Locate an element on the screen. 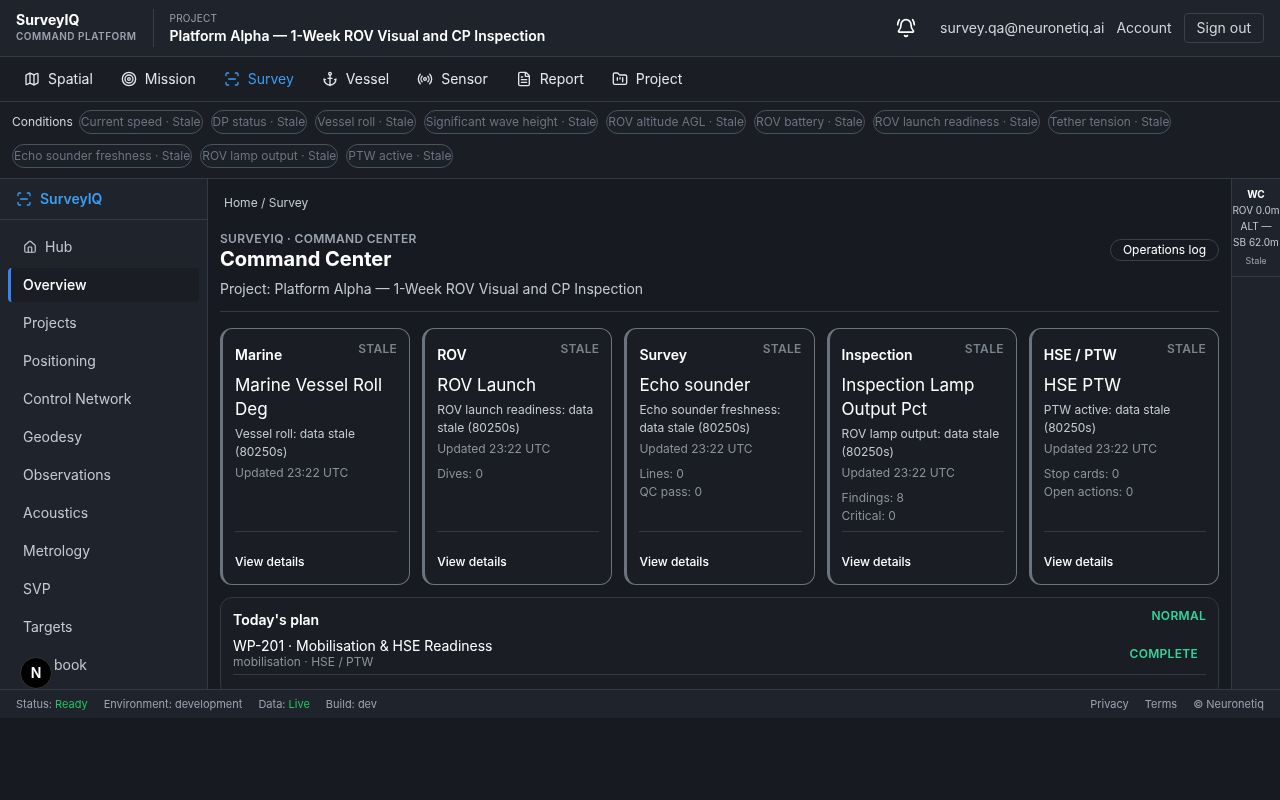 Image resolution: width=1280 pixels, height=800 pixels. footer-link: Privacy is located at coordinates (1109, 704).